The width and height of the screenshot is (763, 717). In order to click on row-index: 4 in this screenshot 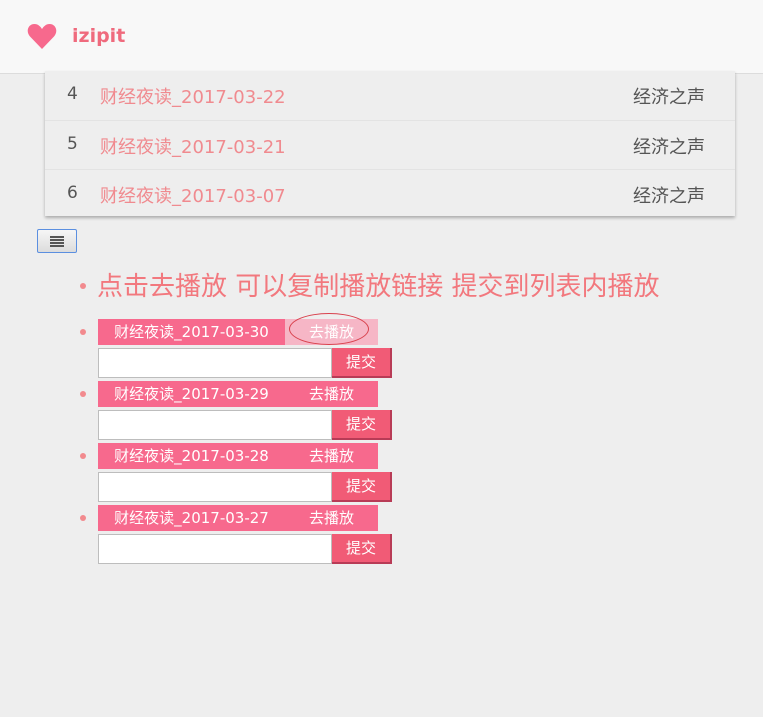, I will do `click(72, 94)`.